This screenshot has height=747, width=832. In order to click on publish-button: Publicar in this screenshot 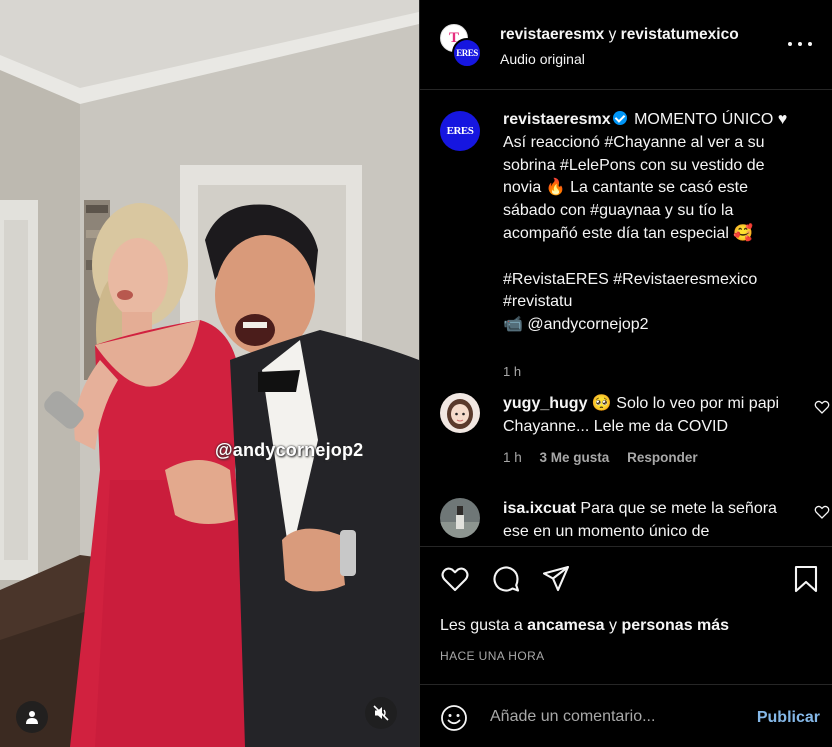, I will do `click(788, 718)`.